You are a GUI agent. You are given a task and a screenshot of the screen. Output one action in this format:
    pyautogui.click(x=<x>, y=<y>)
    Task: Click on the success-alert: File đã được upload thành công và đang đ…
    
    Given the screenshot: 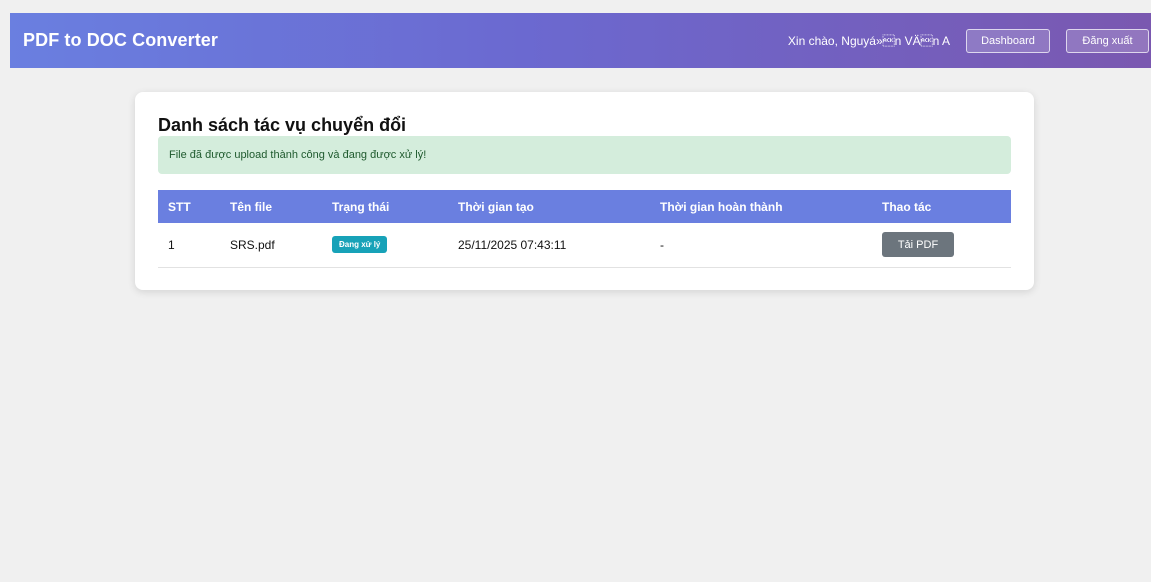 What is the action you would take?
    pyautogui.click(x=584, y=155)
    